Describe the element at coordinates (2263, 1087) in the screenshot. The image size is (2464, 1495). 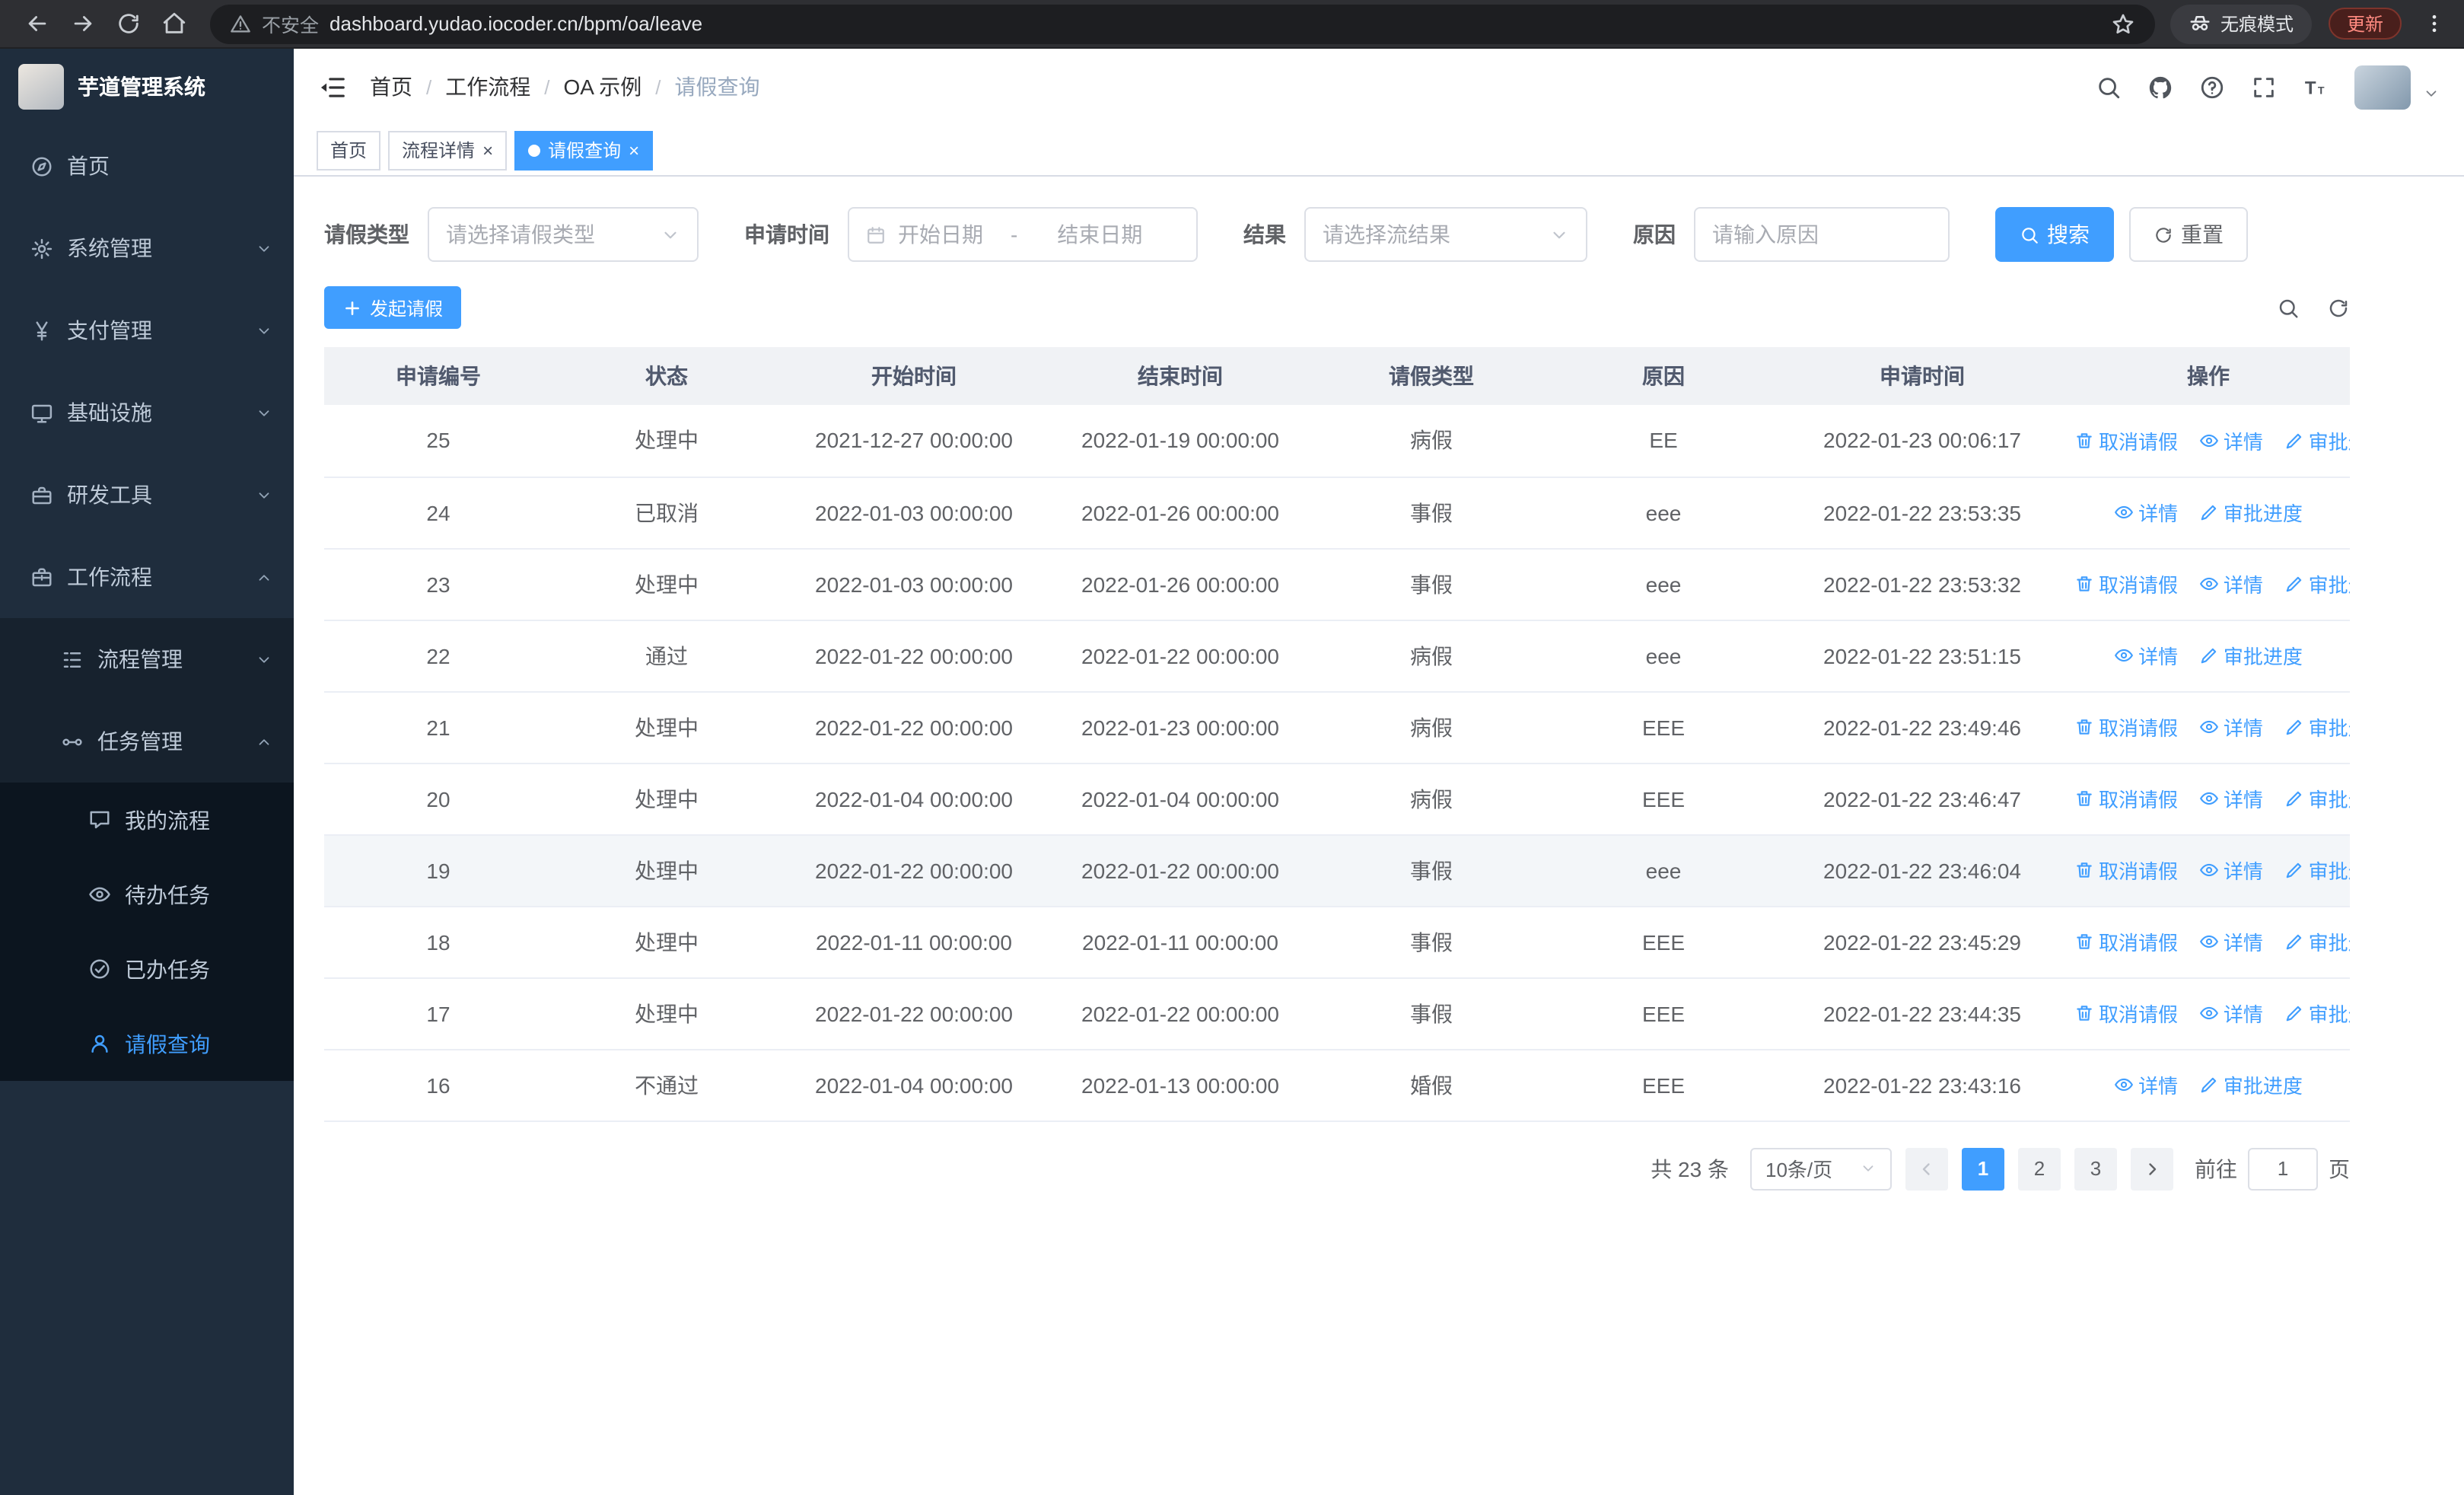
I see `approval-progress-label: 审批进度` at that location.